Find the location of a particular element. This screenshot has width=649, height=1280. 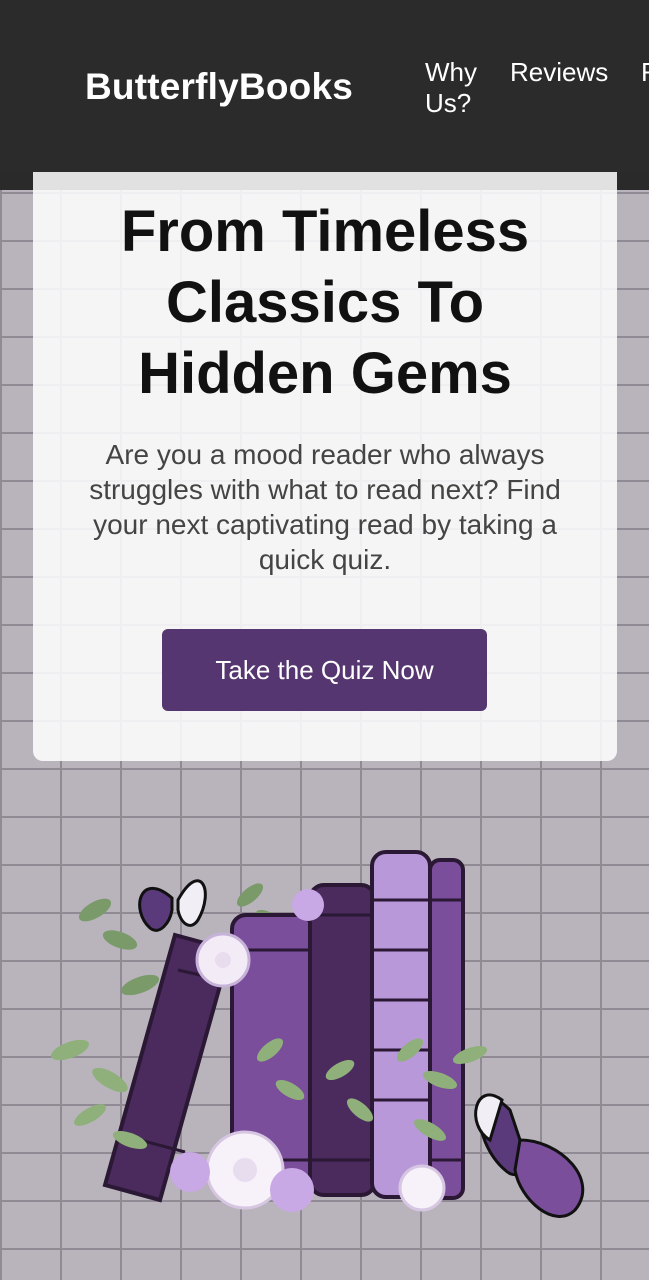

take-quiz-button: Take the Quiz Now is located at coordinates (324, 670).